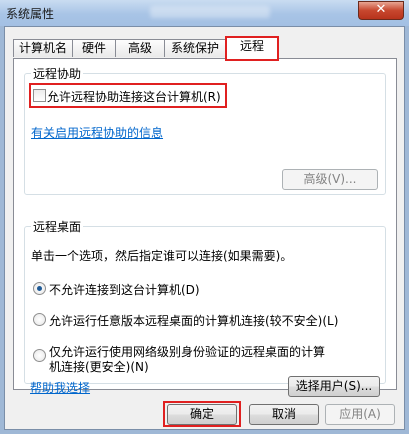 The width and height of the screenshot is (409, 434). Describe the element at coordinates (124, 289) in the screenshot. I see `radio-dont-allow-label: 不允许连接到这台计算机(D)` at that location.